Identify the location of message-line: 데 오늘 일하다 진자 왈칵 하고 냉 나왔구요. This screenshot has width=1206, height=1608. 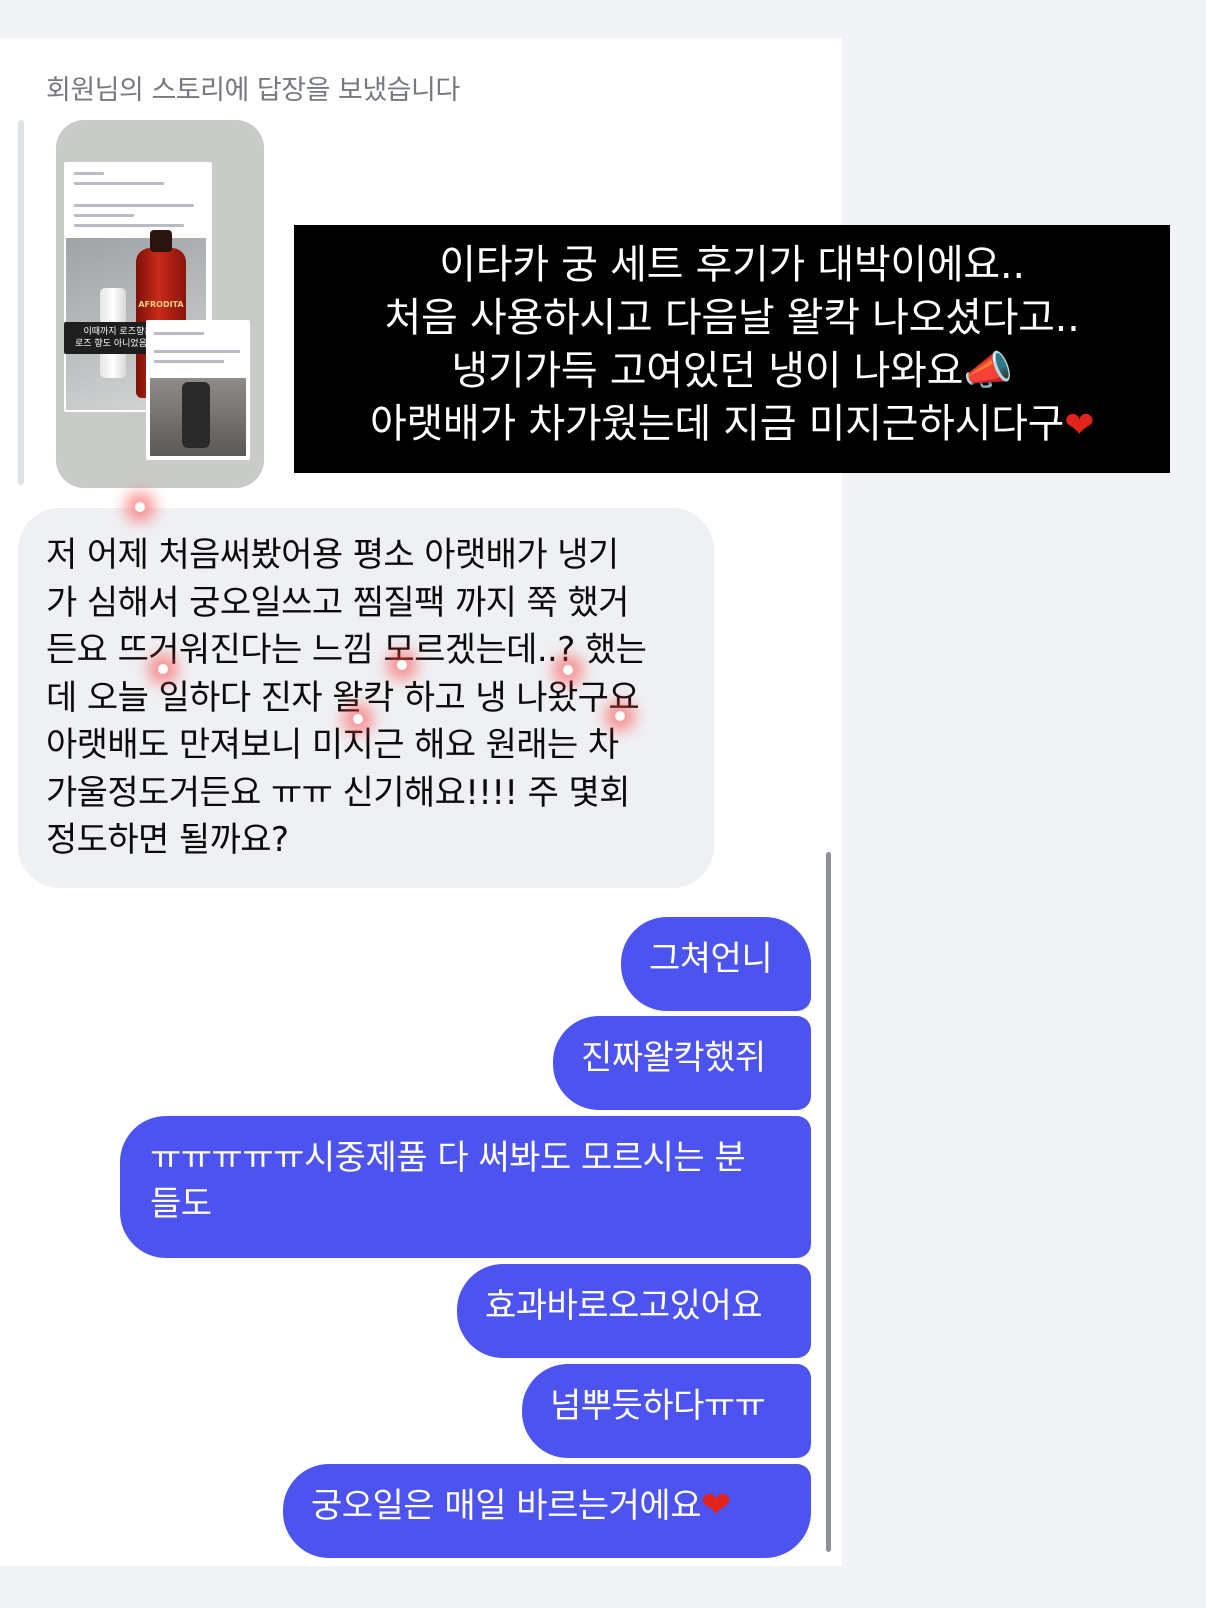
(343, 697).